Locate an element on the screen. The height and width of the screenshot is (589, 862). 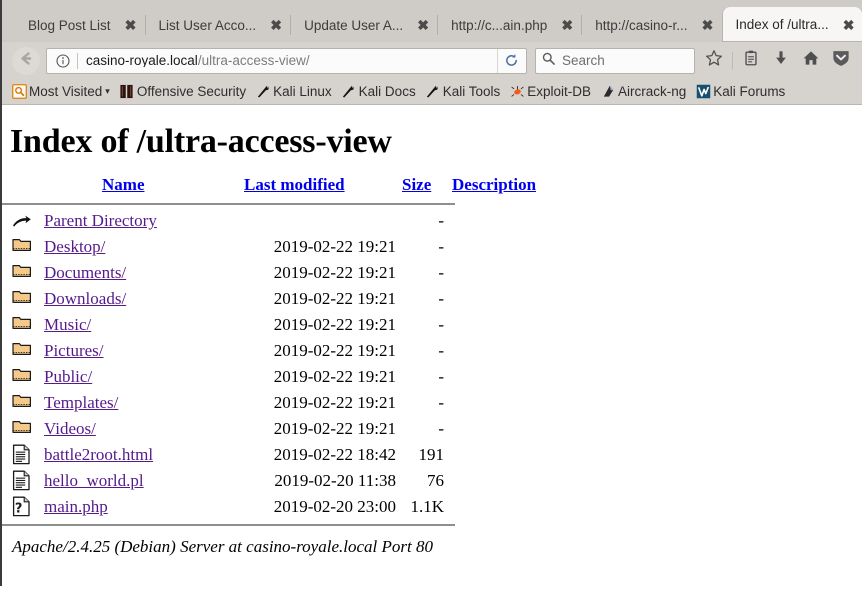
header-last-modified: Last modified is located at coordinates (317, 187).